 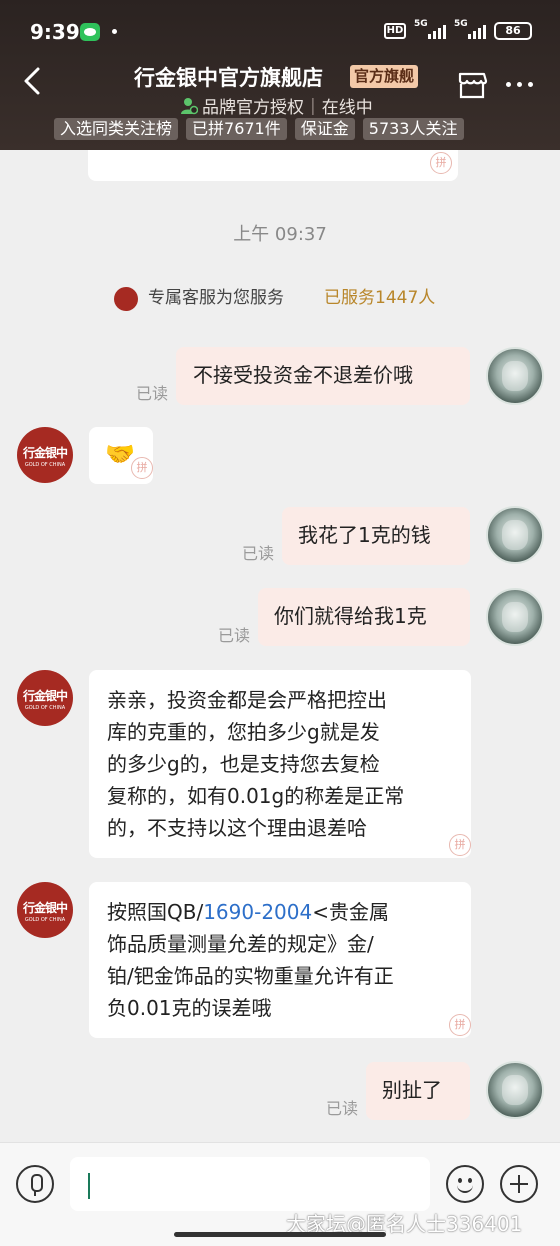 What do you see at coordinates (465, 1184) in the screenshot?
I see `emoji-button` at bounding box center [465, 1184].